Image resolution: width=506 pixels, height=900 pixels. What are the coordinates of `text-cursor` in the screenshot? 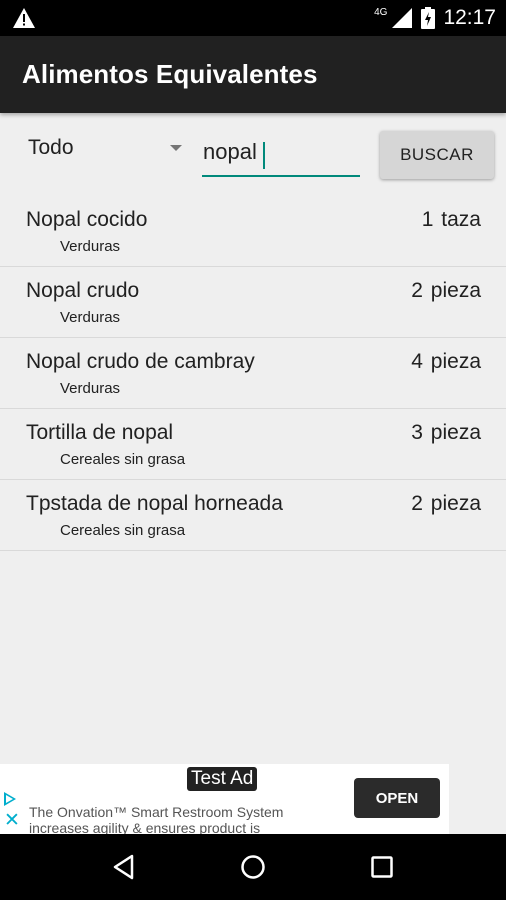 It's located at (264, 155).